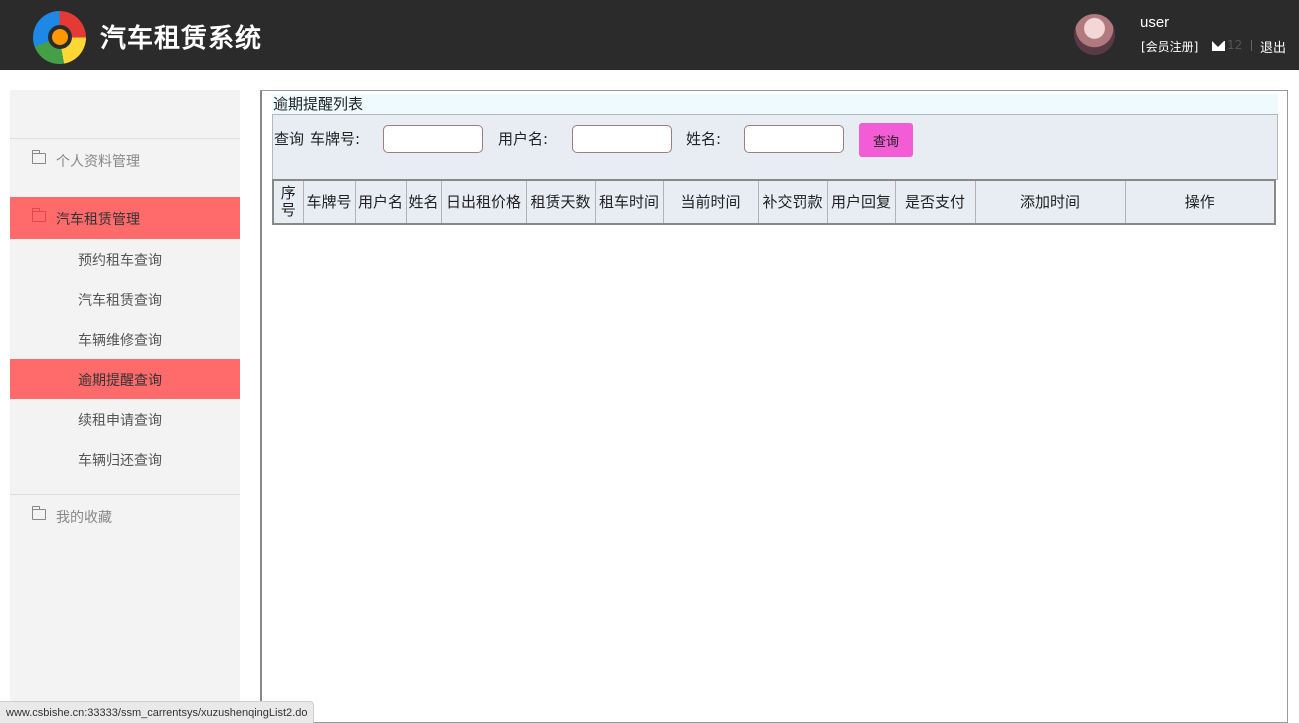 The height and width of the screenshot is (723, 1299). What do you see at coordinates (523, 139) in the screenshot?
I see `username-filter-label: 用户名:` at bounding box center [523, 139].